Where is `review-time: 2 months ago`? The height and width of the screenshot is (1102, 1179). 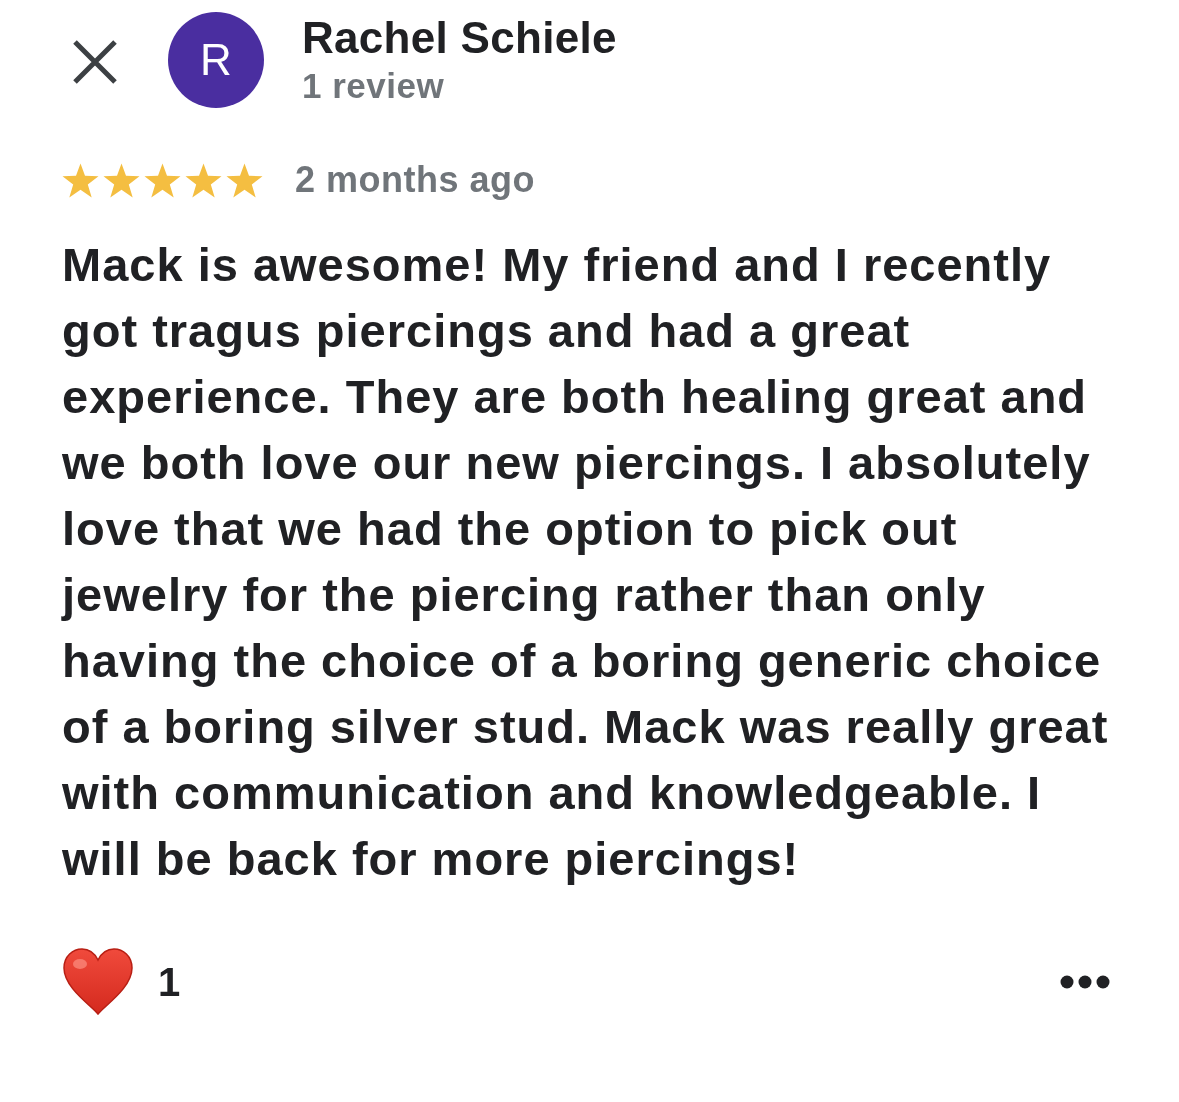
review-time: 2 months ago is located at coordinates (415, 180).